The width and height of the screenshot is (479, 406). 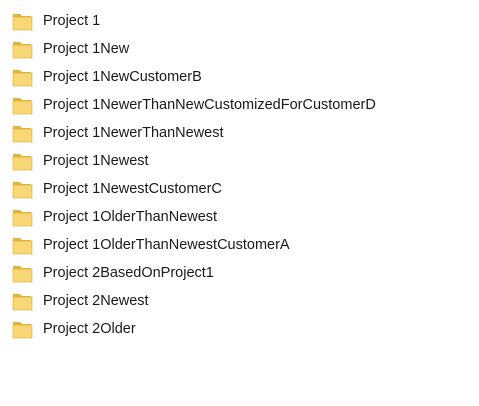 I want to click on folder-item: Project 1OlderThanNewestCustomerA, so click(x=244, y=245).